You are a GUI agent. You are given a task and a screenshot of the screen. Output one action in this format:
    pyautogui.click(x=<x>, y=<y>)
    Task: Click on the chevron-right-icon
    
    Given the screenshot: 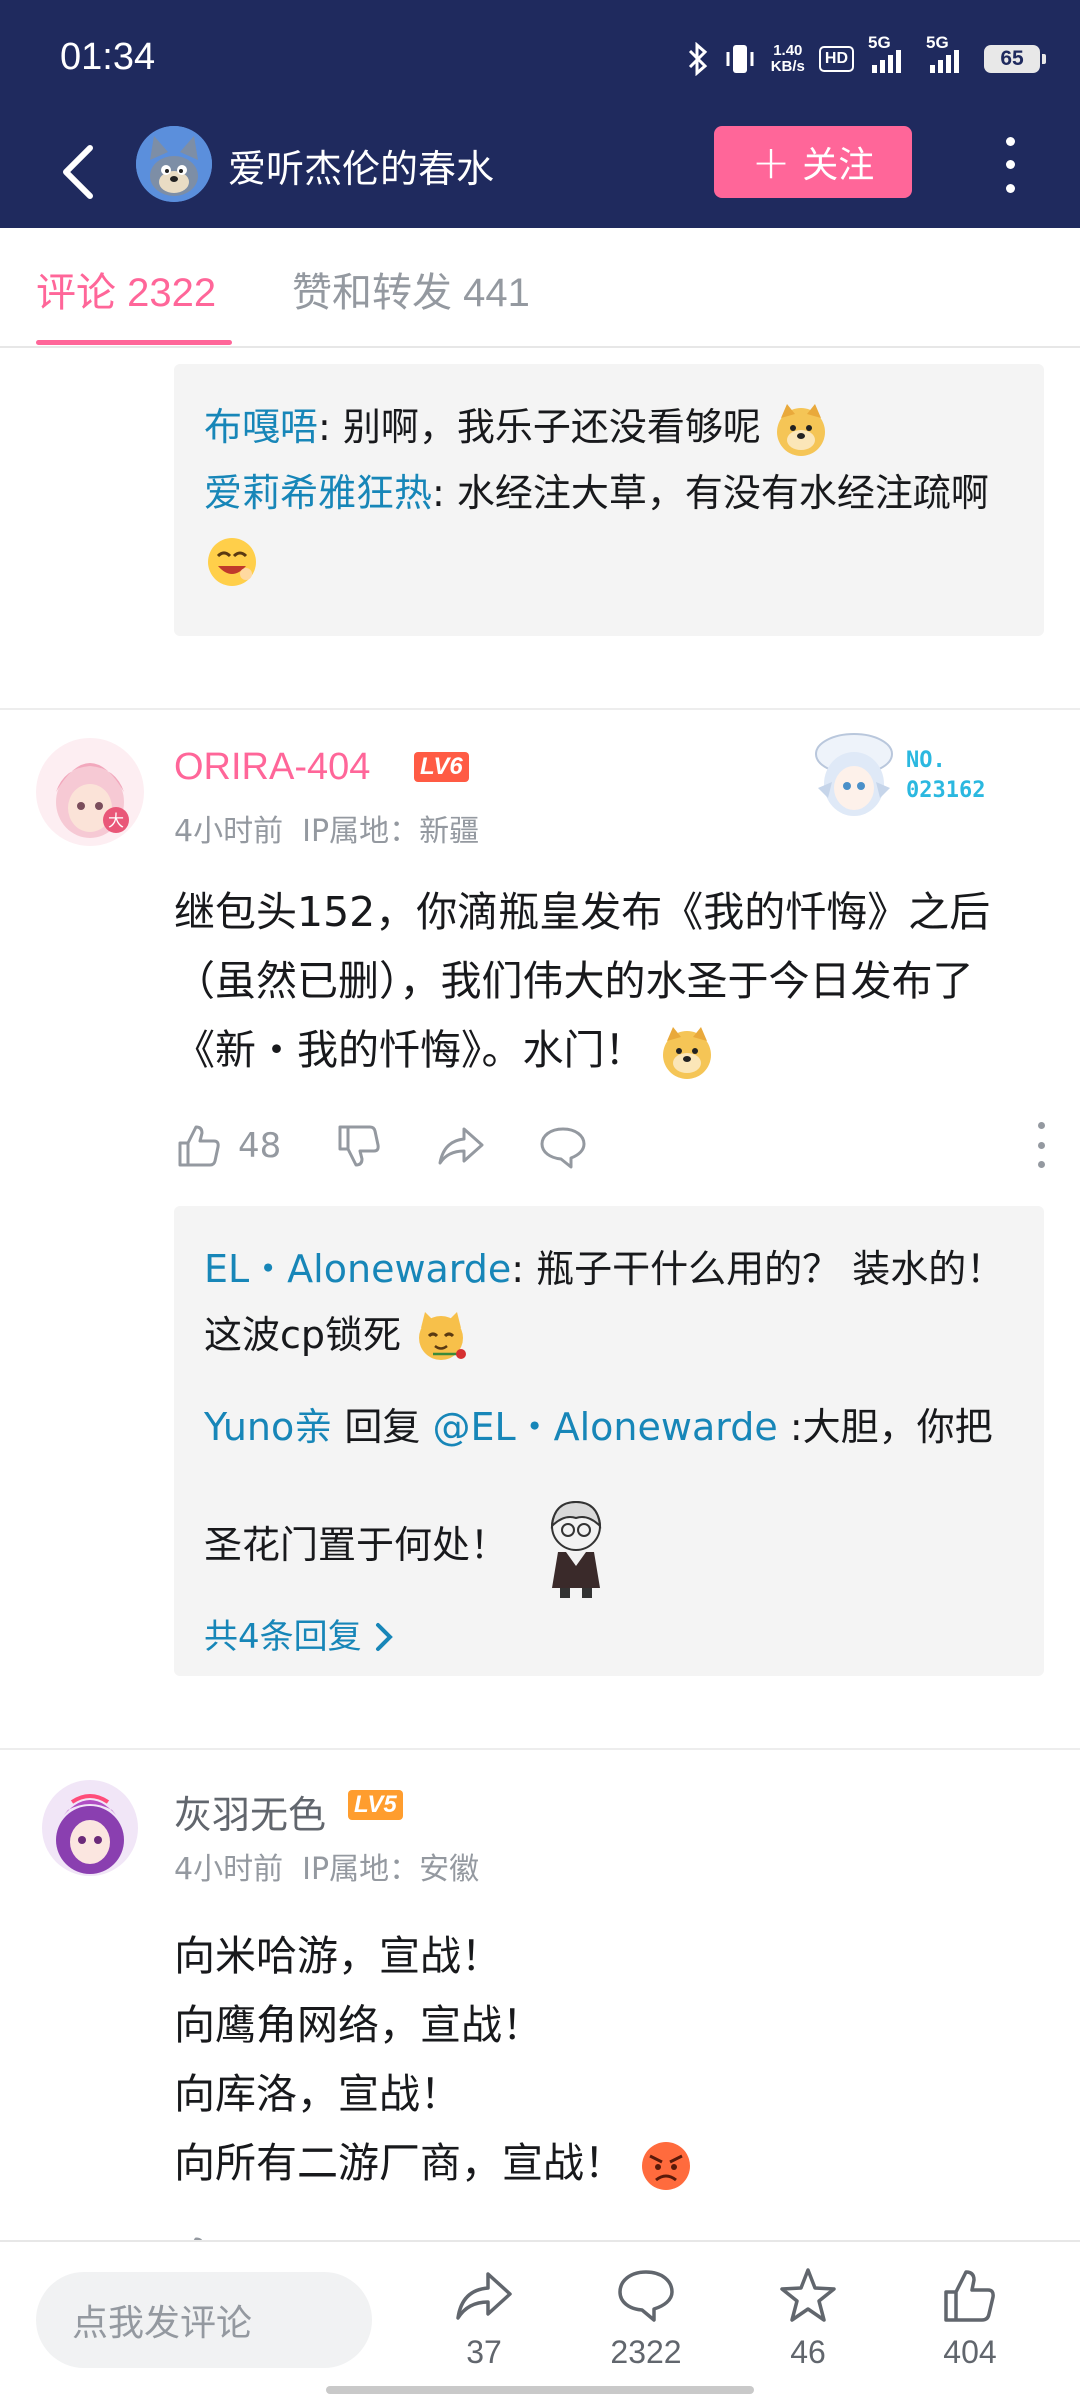 What is the action you would take?
    pyautogui.click(x=384, y=1637)
    